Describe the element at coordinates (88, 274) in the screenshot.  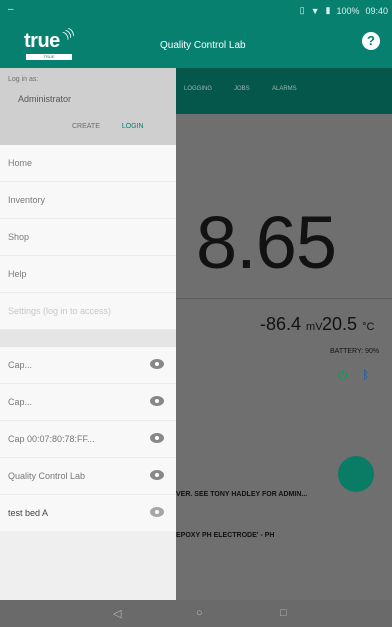
I see `menu-item-help: Help` at that location.